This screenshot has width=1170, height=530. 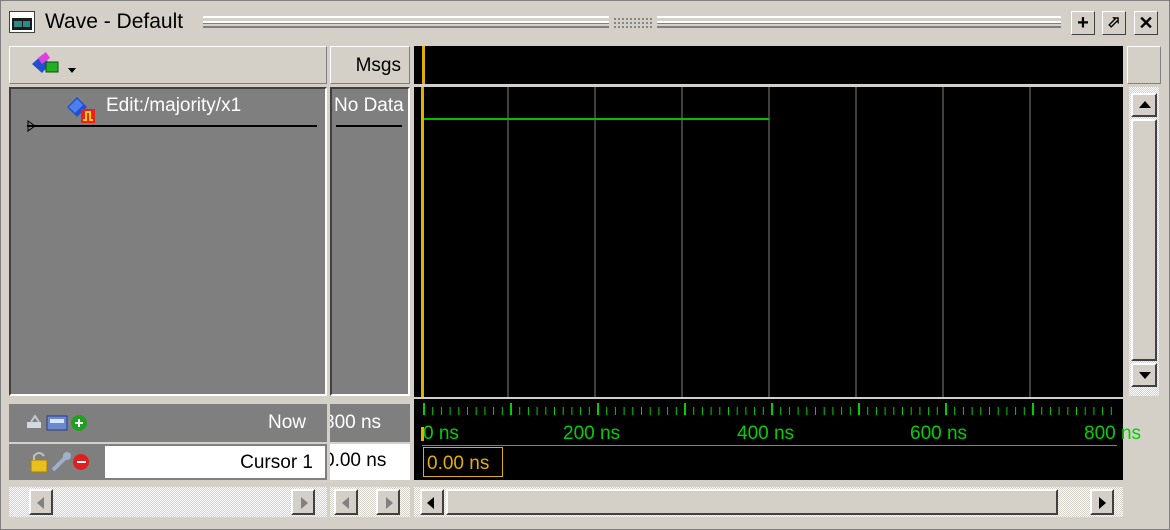 I want to click on close-button: ✕, so click(x=1146, y=23).